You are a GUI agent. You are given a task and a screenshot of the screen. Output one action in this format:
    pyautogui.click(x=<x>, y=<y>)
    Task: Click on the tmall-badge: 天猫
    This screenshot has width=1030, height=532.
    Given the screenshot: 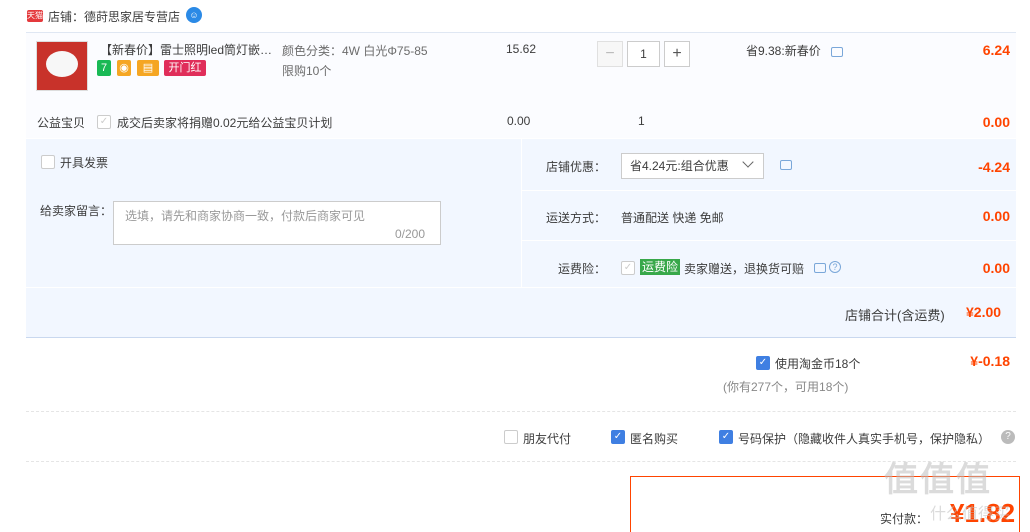 What is the action you would take?
    pyautogui.click(x=35, y=16)
    